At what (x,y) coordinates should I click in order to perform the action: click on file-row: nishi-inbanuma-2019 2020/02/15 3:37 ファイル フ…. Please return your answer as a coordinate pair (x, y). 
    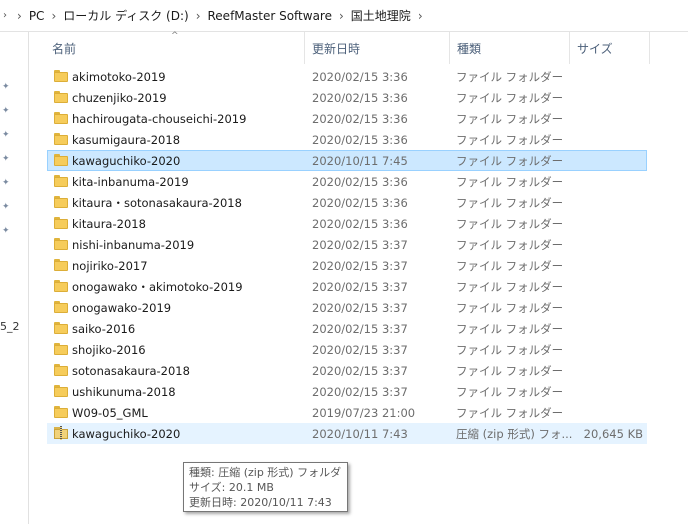
    Looking at the image, I should click on (347, 244).